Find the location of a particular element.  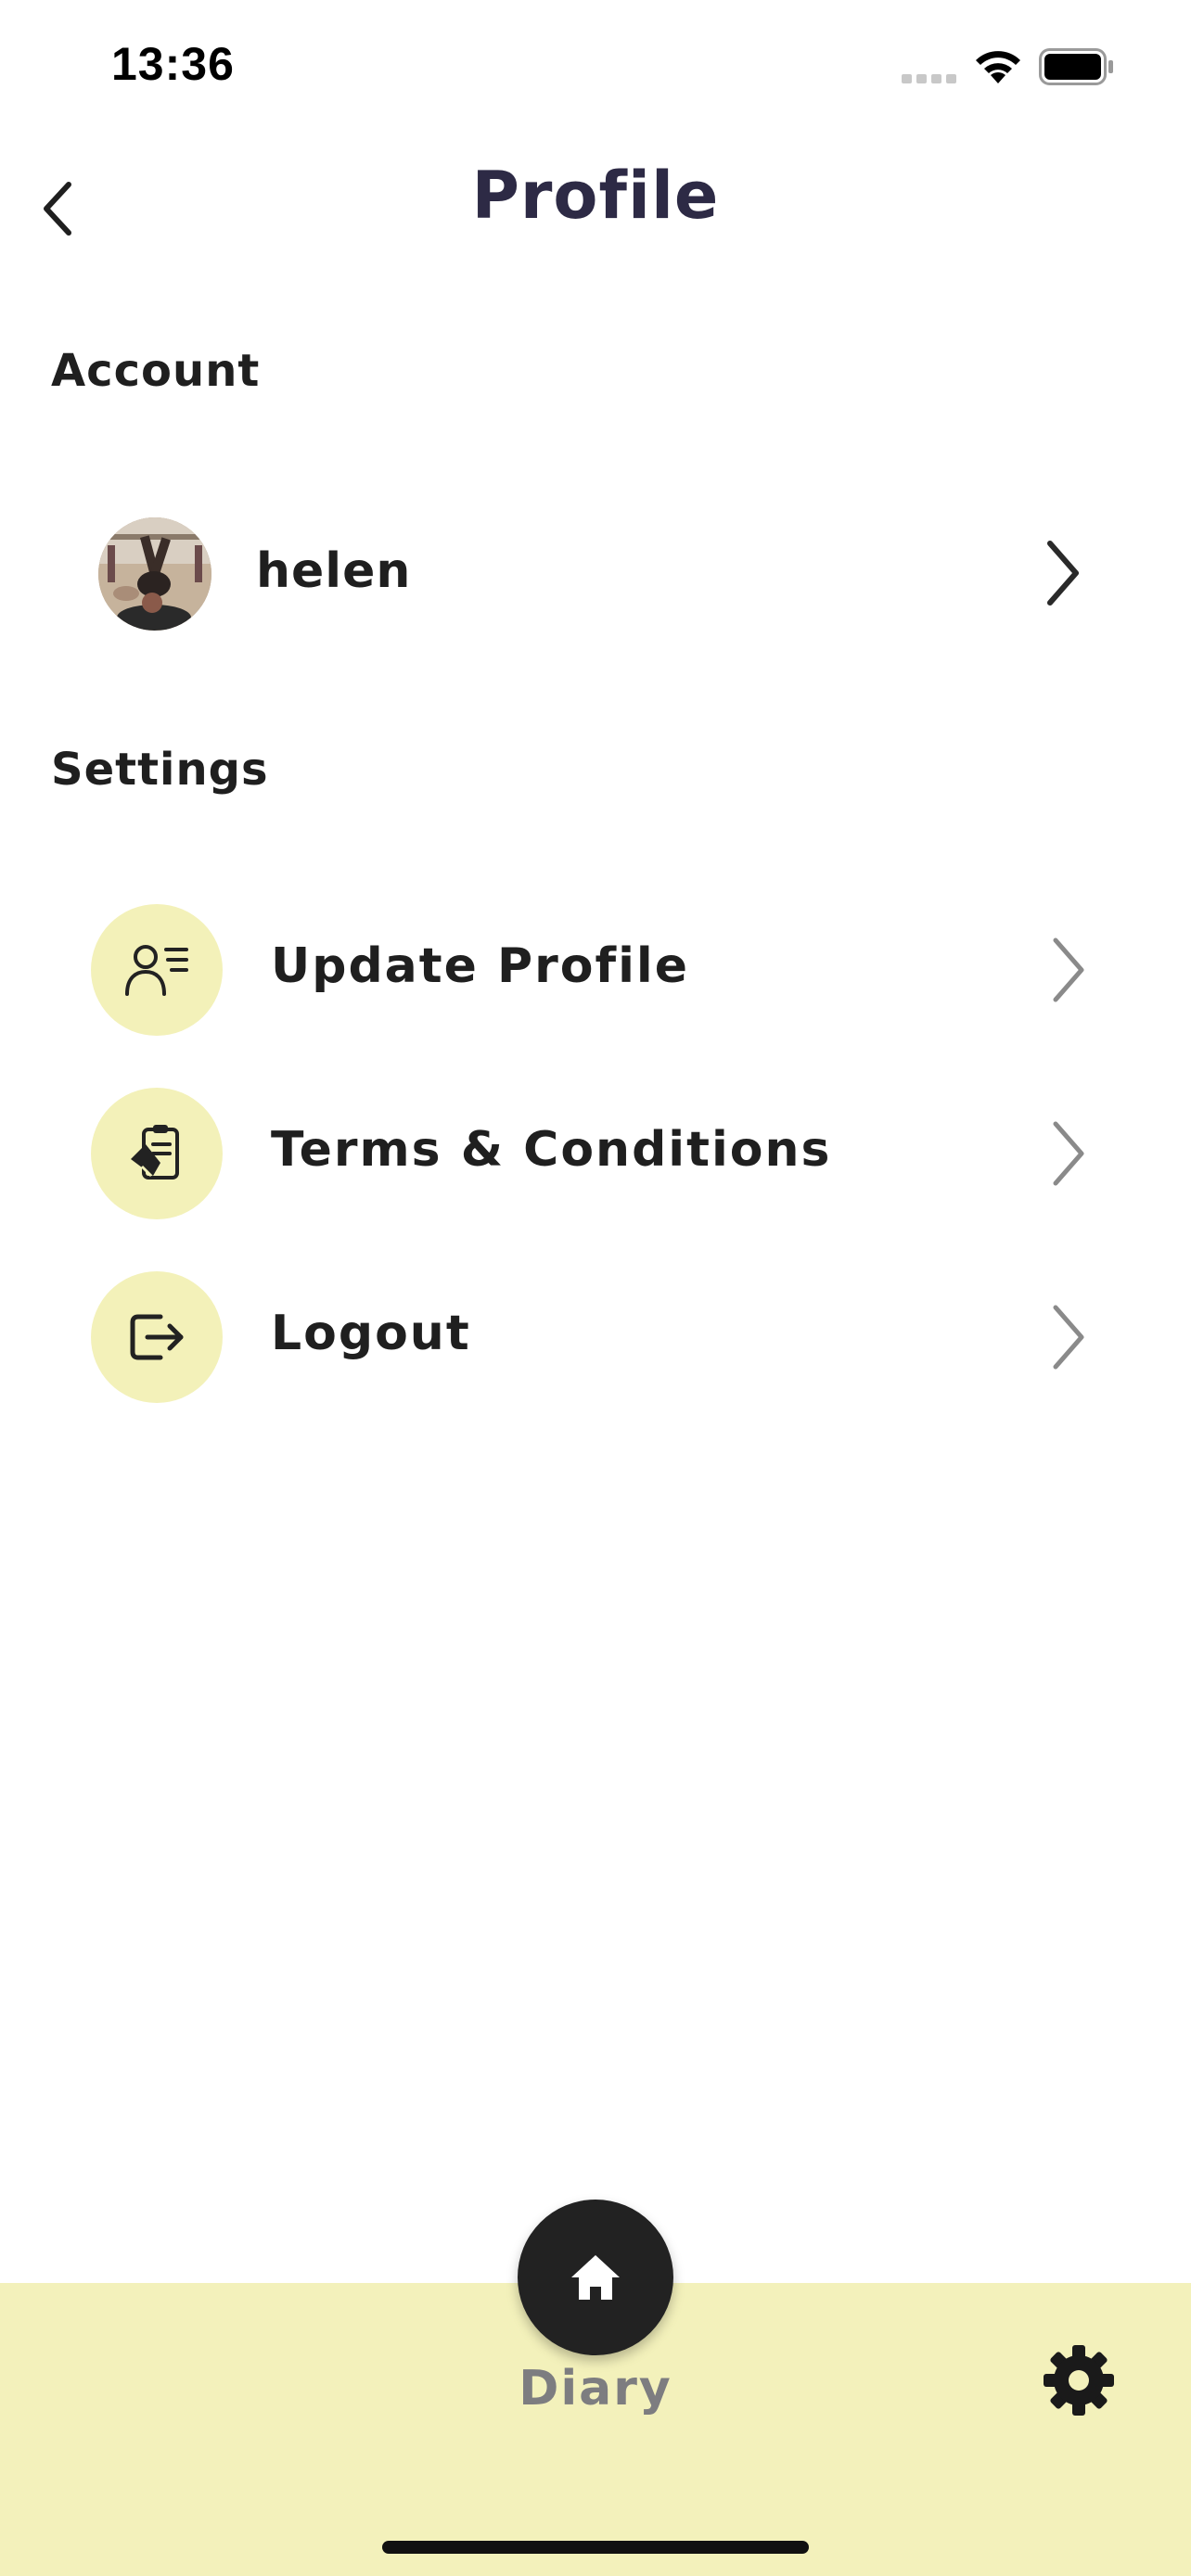

logout-icon is located at coordinates (157, 1337).